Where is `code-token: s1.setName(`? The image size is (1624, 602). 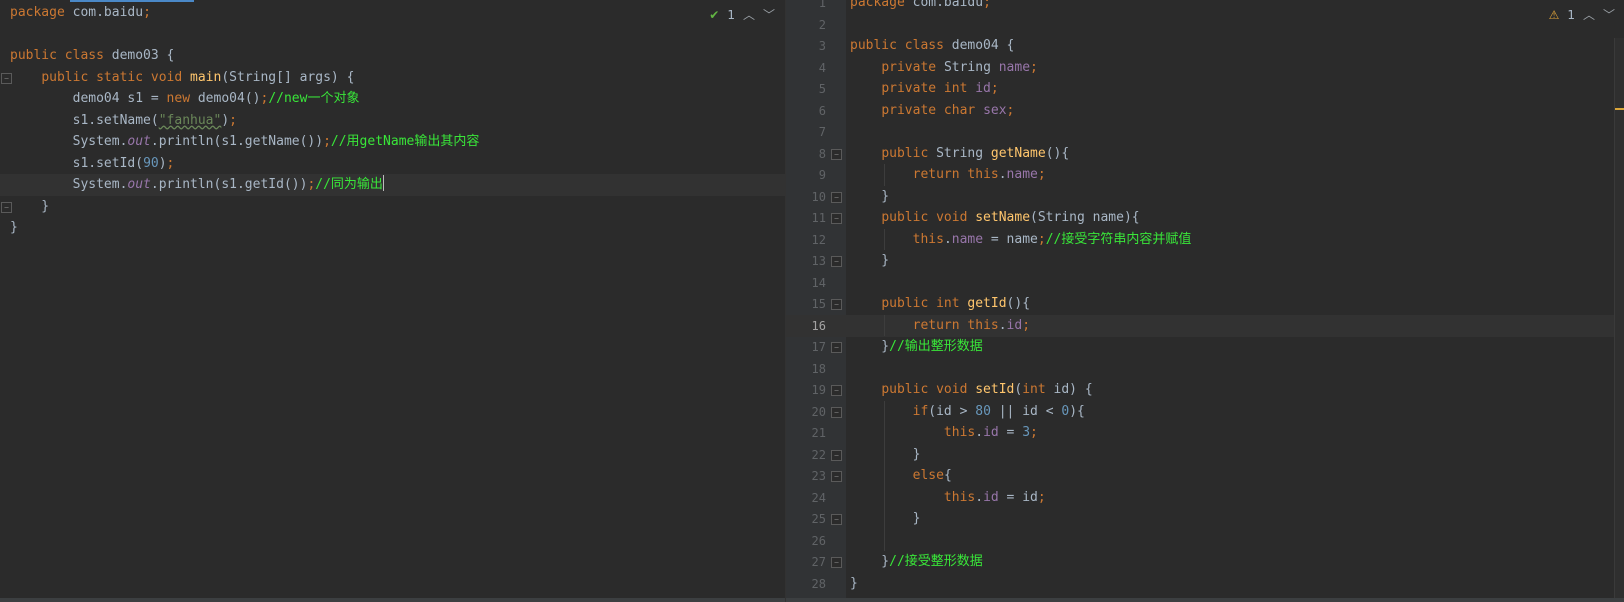
code-token: s1.setName( is located at coordinates (84, 120).